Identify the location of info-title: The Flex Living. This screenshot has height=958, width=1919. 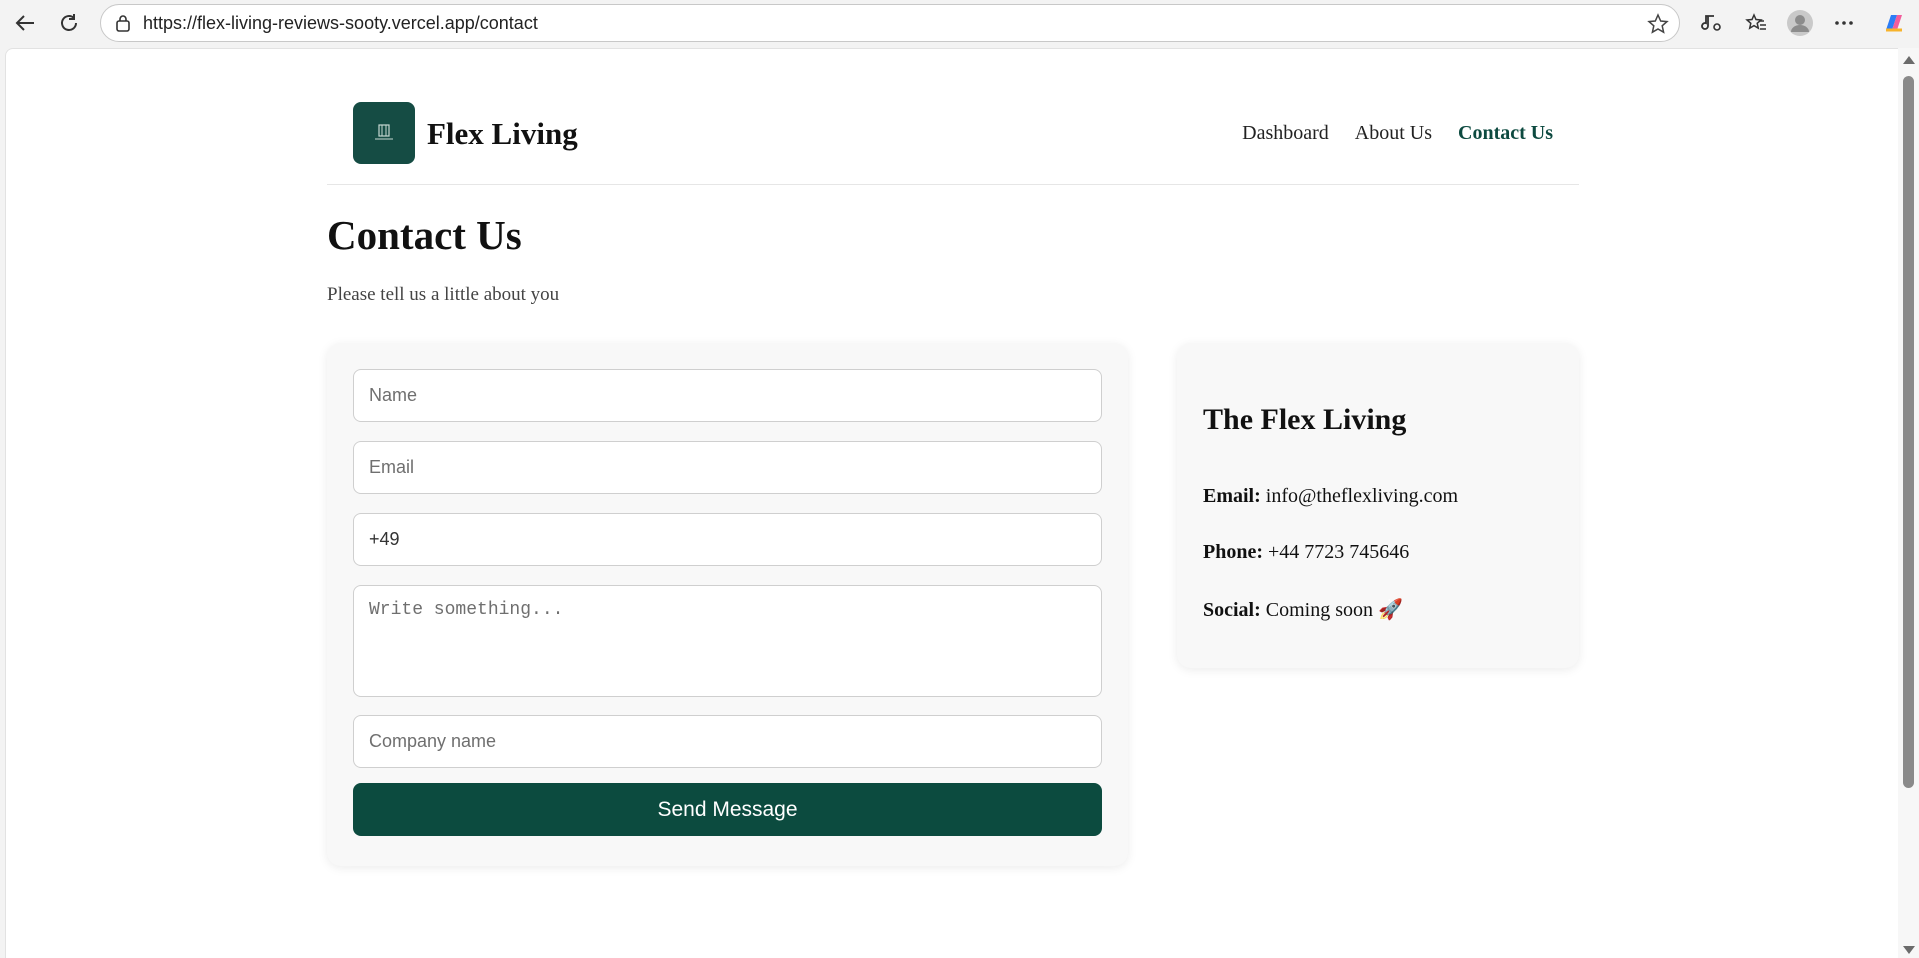
(1305, 419).